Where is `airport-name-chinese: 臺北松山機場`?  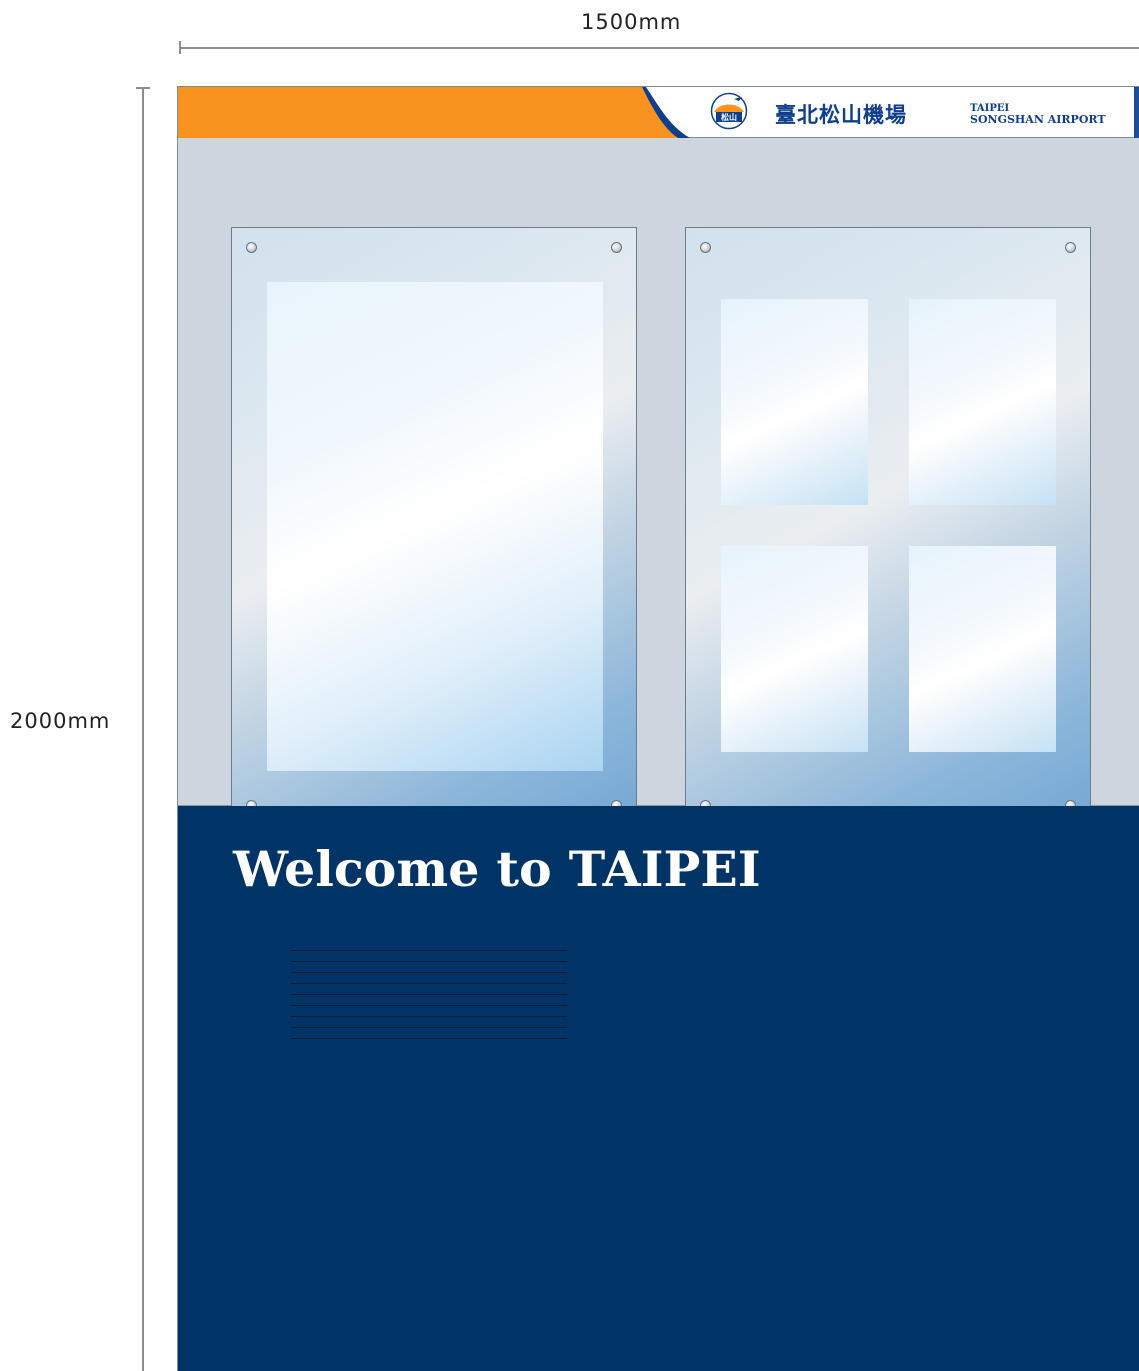 airport-name-chinese: 臺北松山機場 is located at coordinates (841, 115).